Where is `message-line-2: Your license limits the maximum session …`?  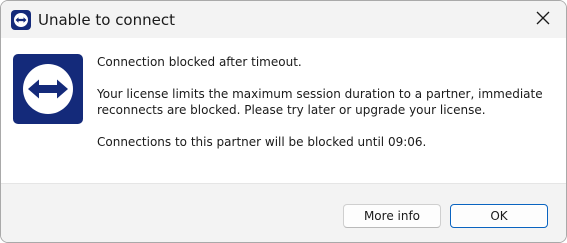 message-line-2: Your license limits the maximum session … is located at coordinates (320, 102).